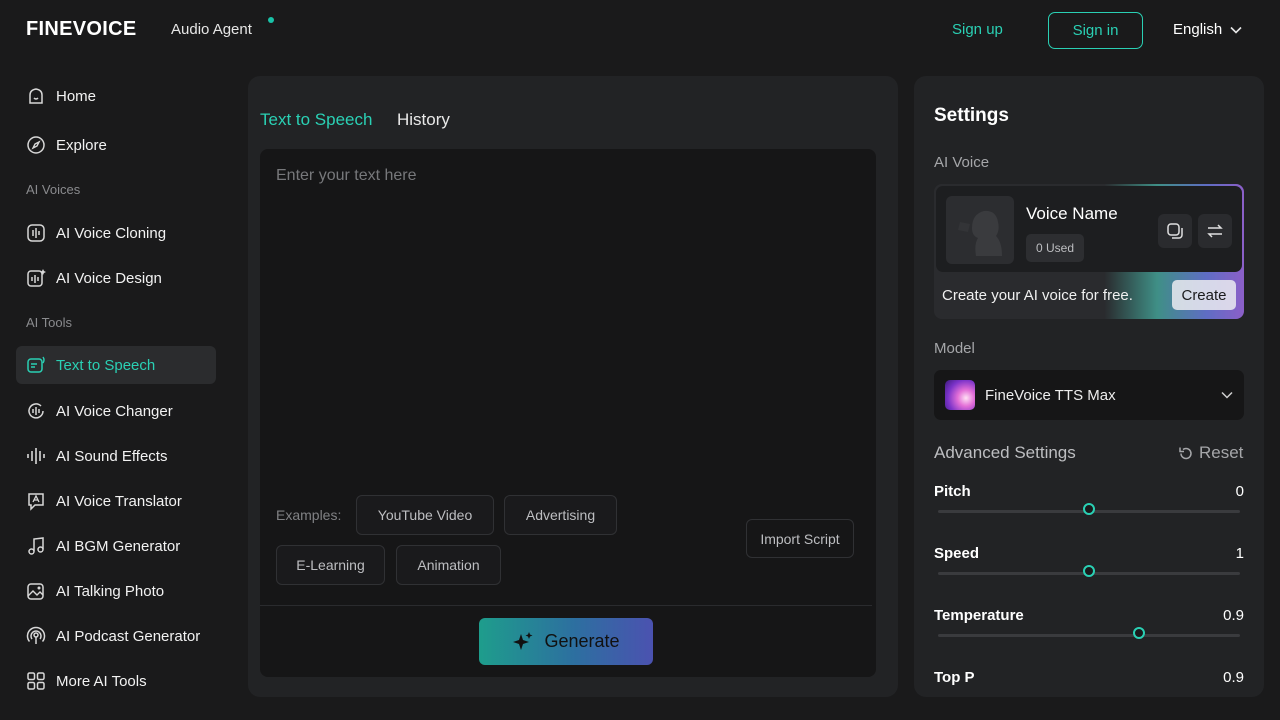  I want to click on sidebar-item-podcast-generator: AI Podcast Generator, so click(116, 636).